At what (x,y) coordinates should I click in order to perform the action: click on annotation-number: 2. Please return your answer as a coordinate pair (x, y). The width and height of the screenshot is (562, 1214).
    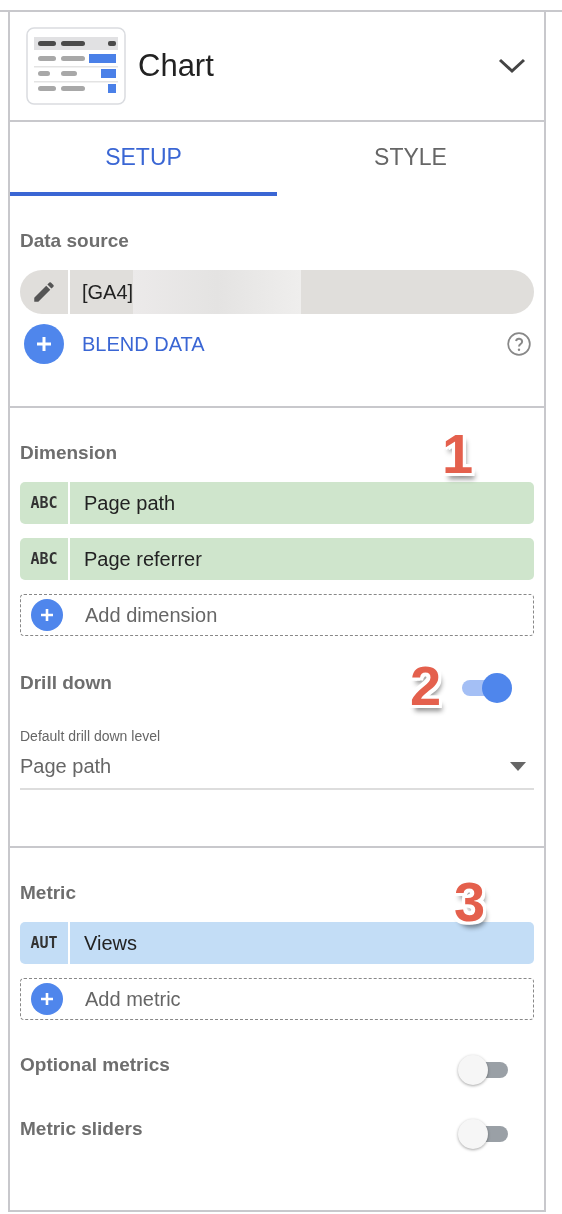
    Looking at the image, I should click on (426, 686).